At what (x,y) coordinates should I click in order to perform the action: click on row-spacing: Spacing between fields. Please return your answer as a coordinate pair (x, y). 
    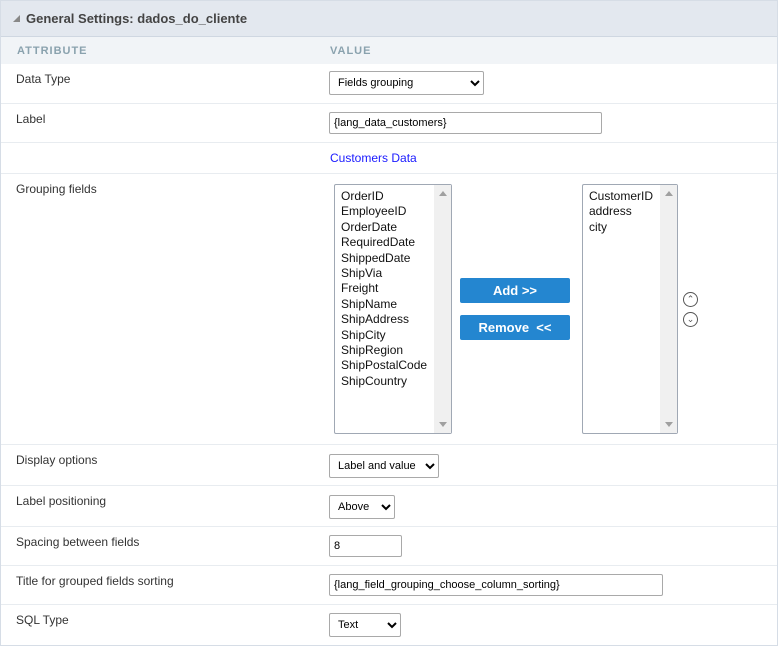
    Looking at the image, I should click on (389, 546).